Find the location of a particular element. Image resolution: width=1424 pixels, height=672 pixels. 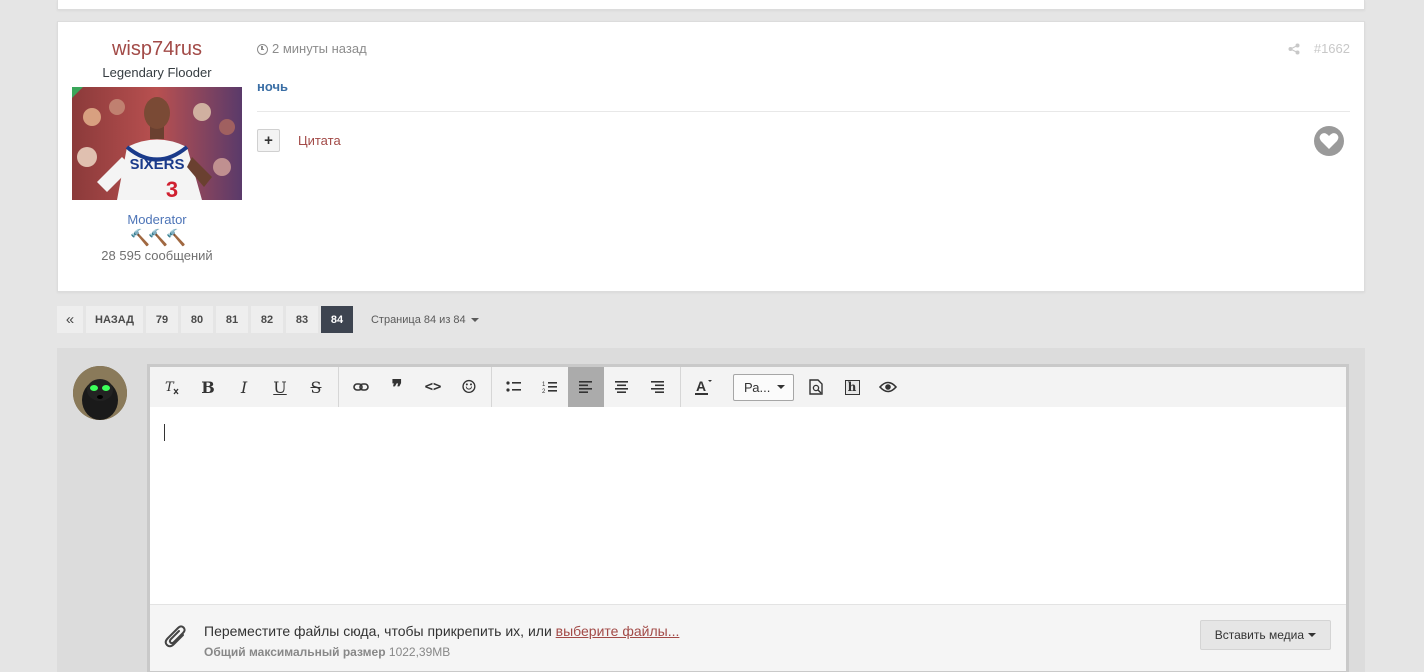

insert-media-button: Вставить медиа is located at coordinates (1265, 635).